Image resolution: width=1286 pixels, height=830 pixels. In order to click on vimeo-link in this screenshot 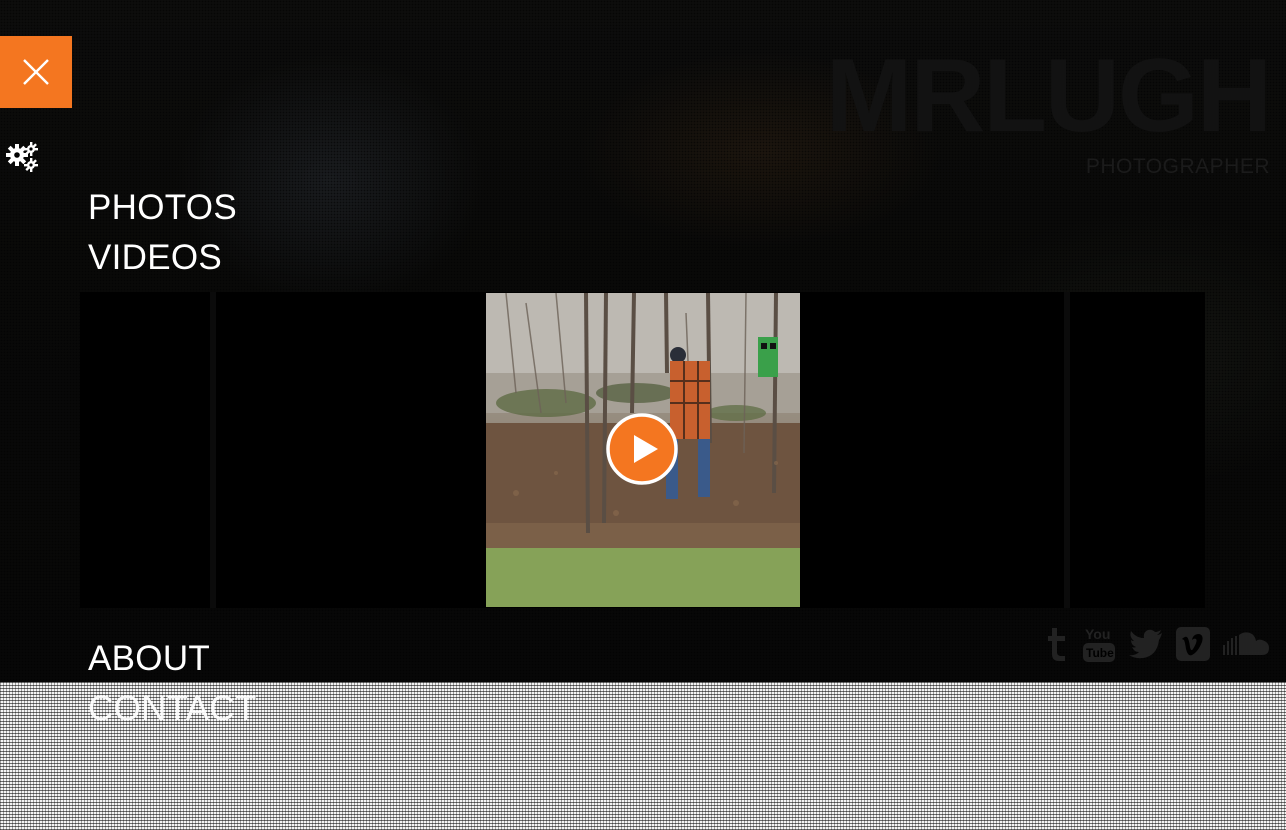, I will do `click(1193, 644)`.